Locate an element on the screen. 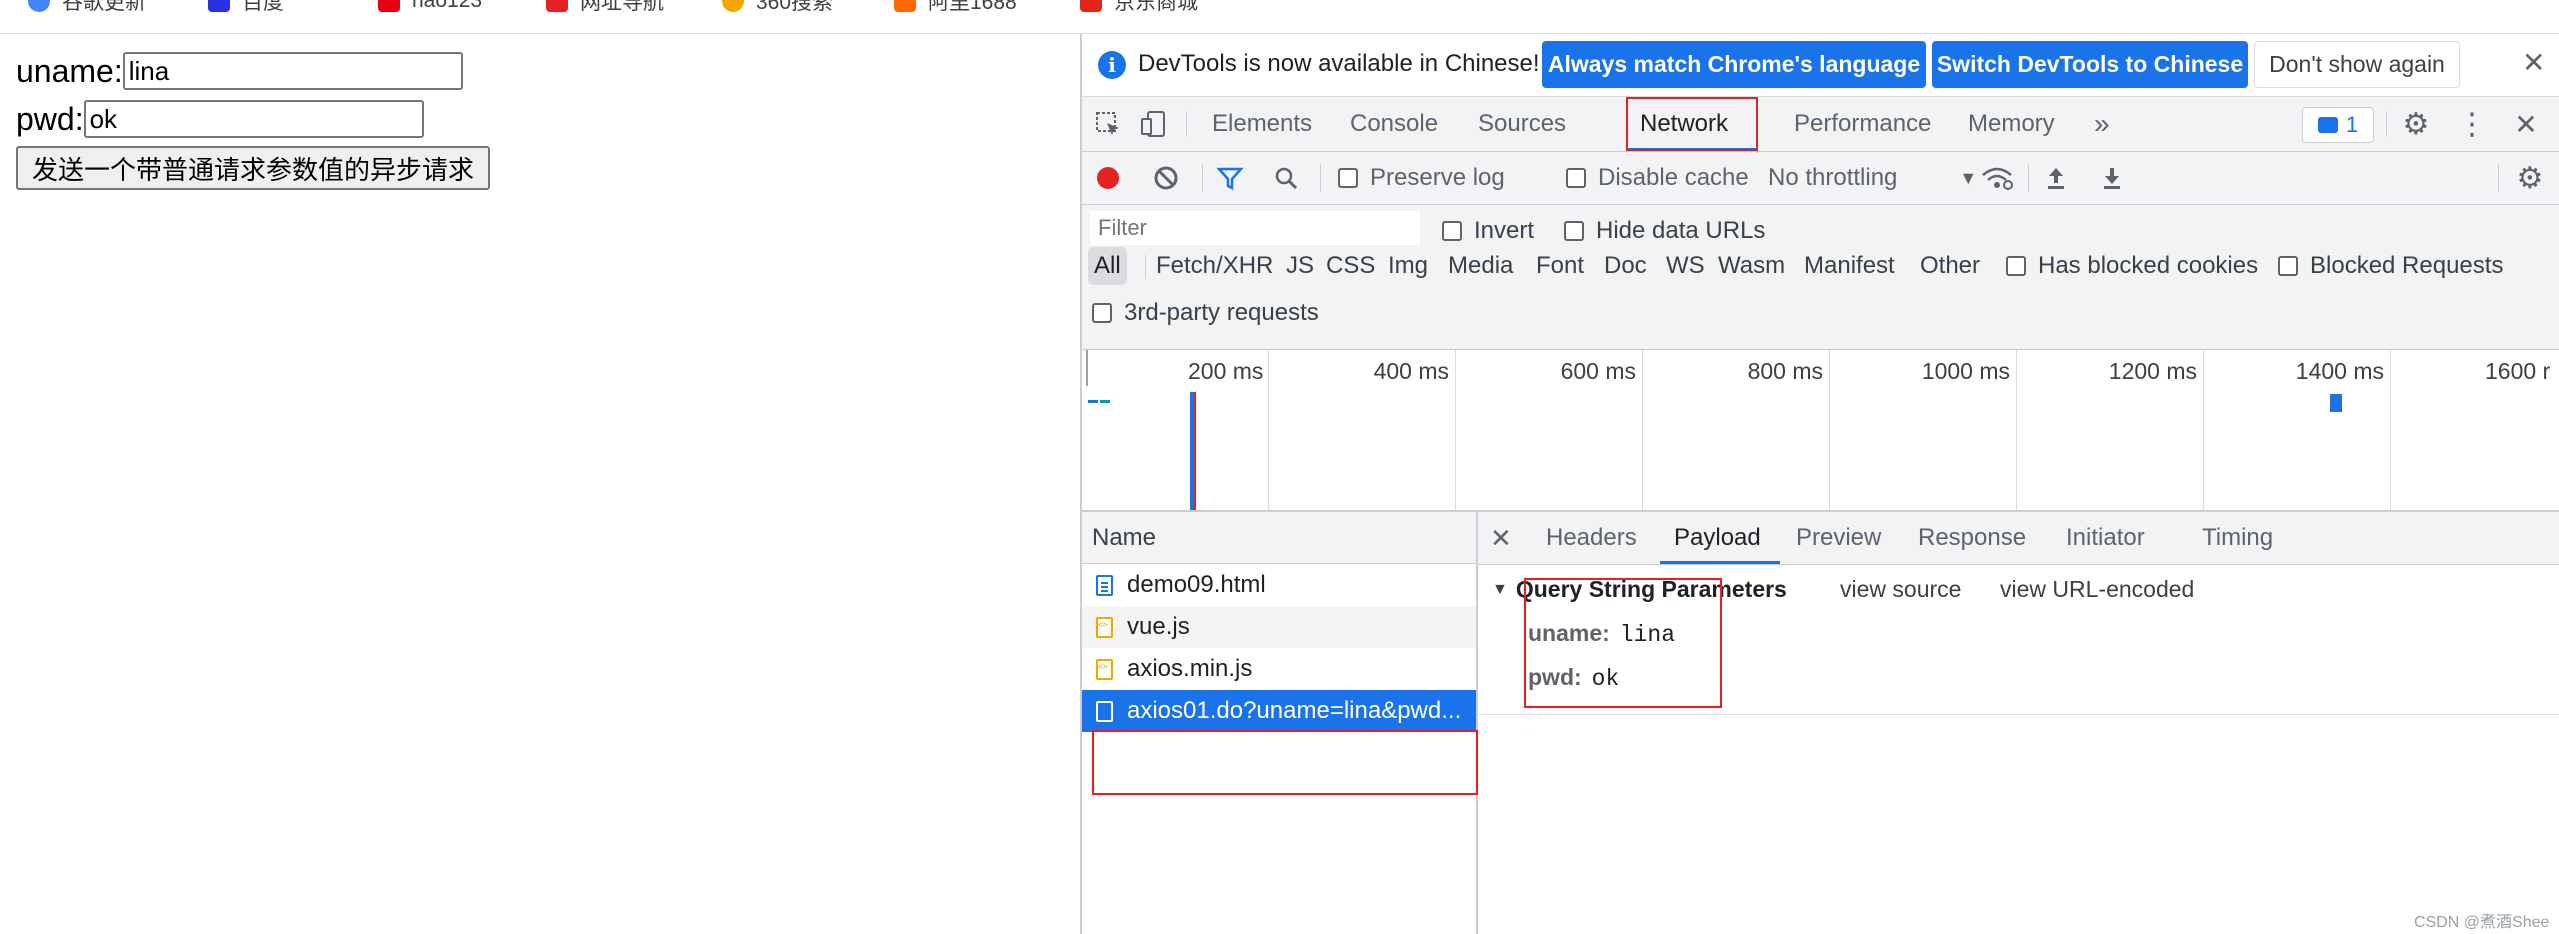 The width and height of the screenshot is (2559, 934). timeline-start-marker is located at coordinates (1087, 368).